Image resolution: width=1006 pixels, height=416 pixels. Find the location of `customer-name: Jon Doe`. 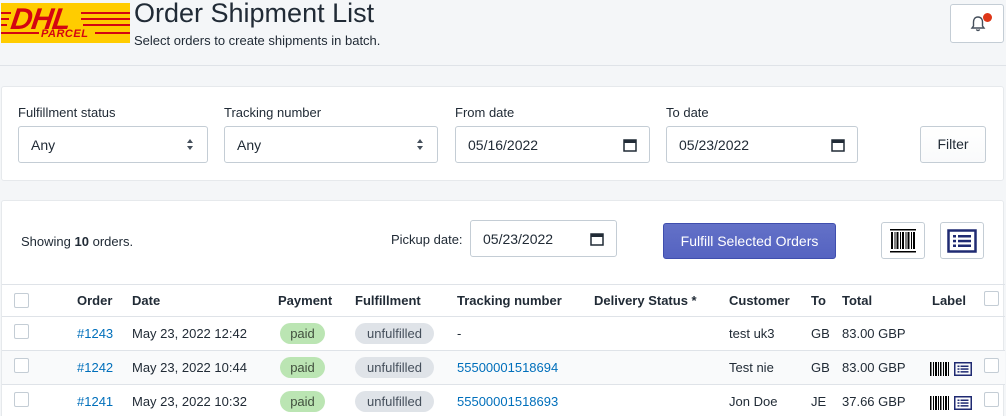

customer-name: Jon Doe is located at coordinates (753, 401).